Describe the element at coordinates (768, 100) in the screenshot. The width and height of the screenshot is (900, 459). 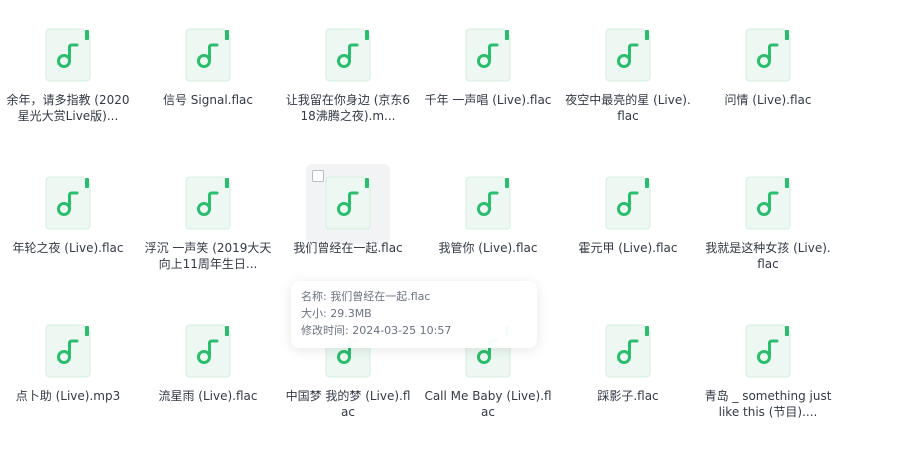
I see `file-name: 问情 (Live).flac` at that location.